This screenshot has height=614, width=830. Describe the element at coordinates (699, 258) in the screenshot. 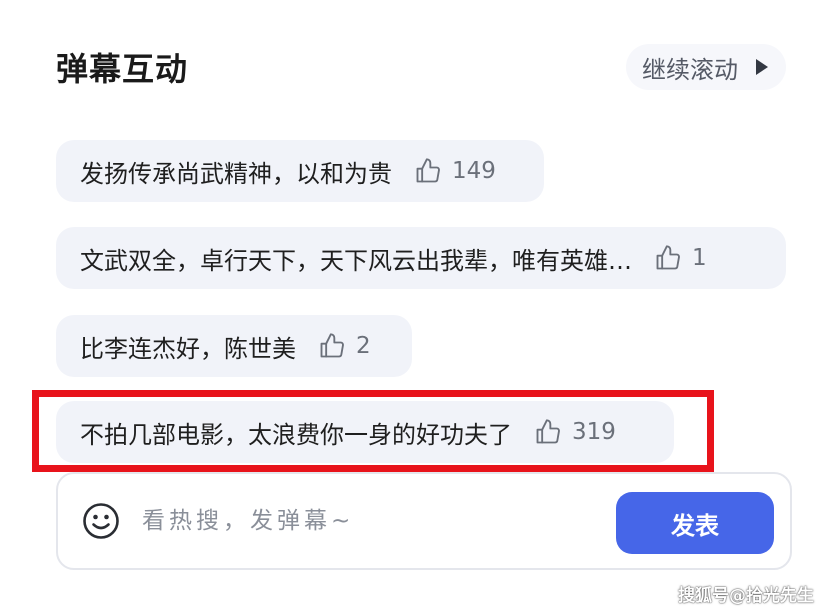

I see `like-count: 1` at that location.